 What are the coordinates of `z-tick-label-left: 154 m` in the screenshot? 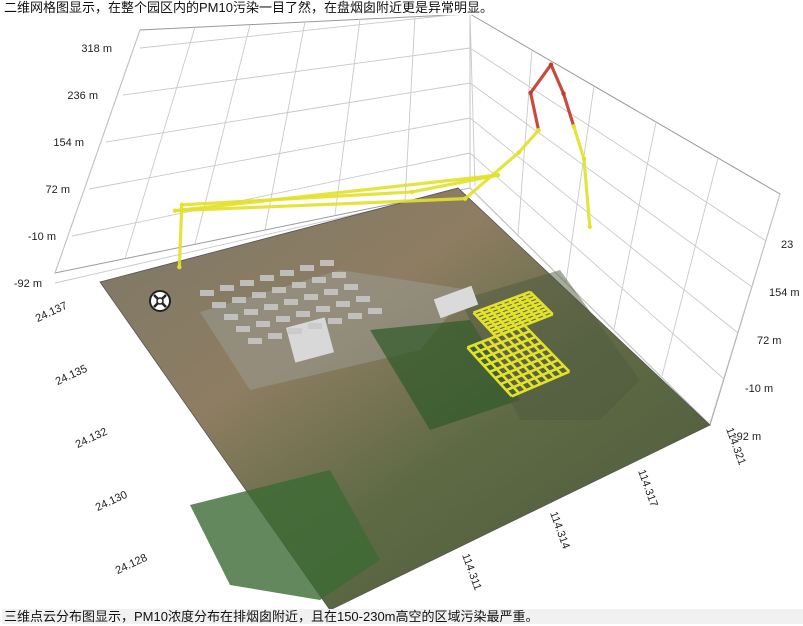 It's located at (68, 143).